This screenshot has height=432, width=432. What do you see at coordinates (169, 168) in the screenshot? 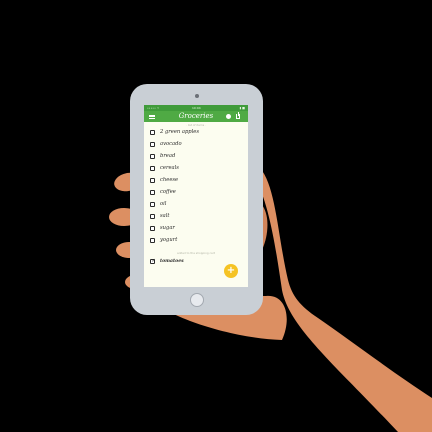
I see `item-label: cereals` at bounding box center [169, 168].